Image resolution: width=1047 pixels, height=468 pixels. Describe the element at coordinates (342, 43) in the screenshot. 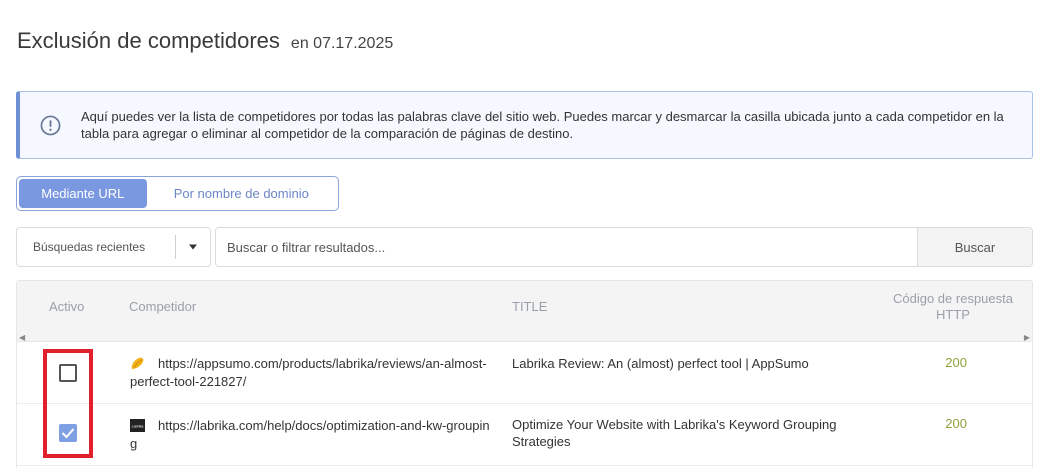

I see `page-date: en 07.17.2025` at that location.